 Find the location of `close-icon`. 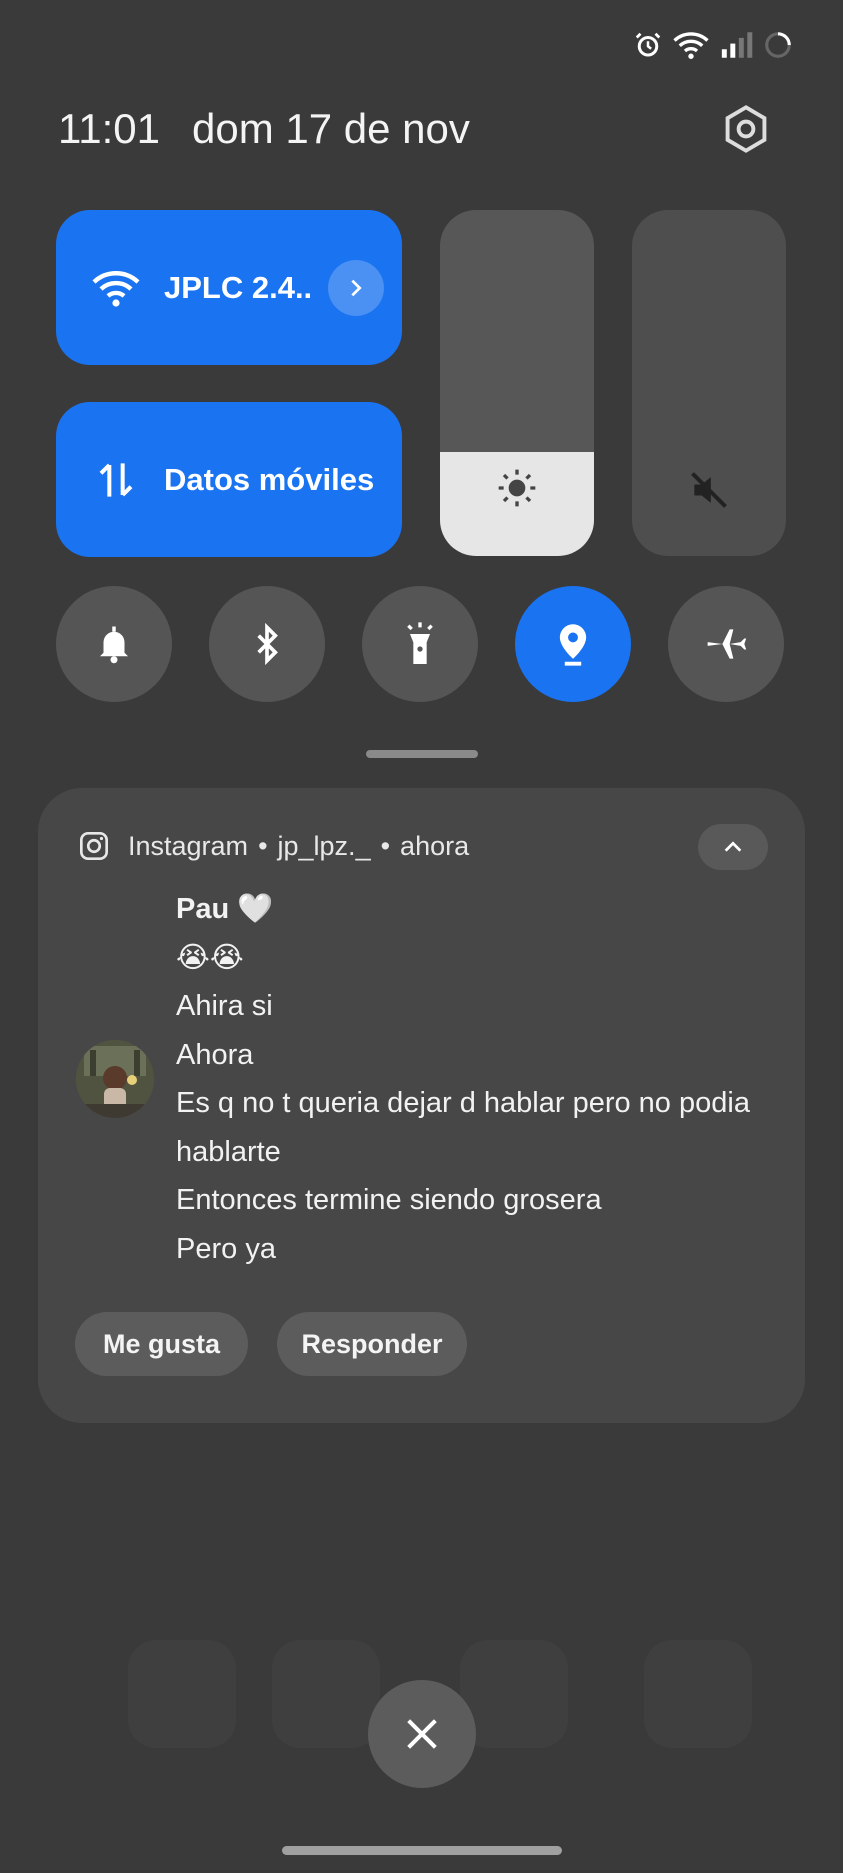

close-icon is located at coordinates (422, 1734).